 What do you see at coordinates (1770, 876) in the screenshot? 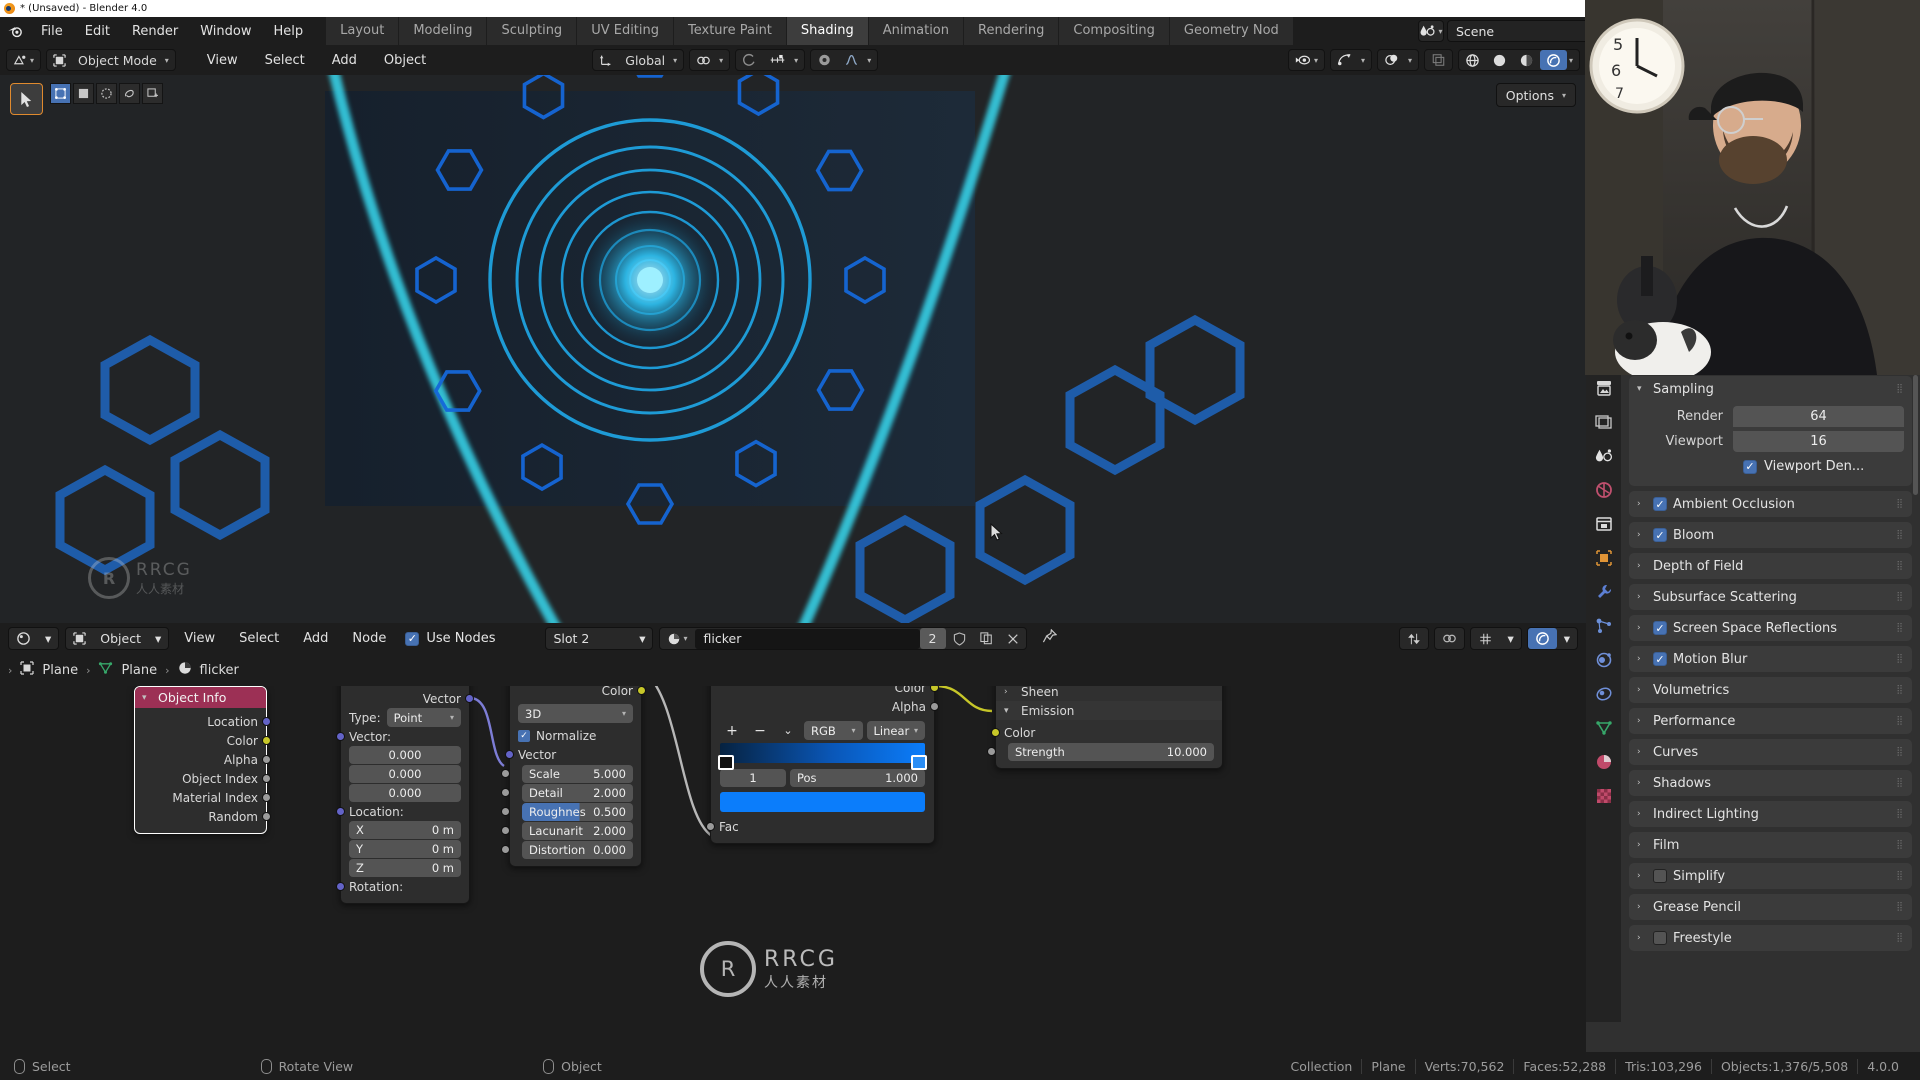
I see `panel-simplify: › Simplify ⣿` at bounding box center [1770, 876].